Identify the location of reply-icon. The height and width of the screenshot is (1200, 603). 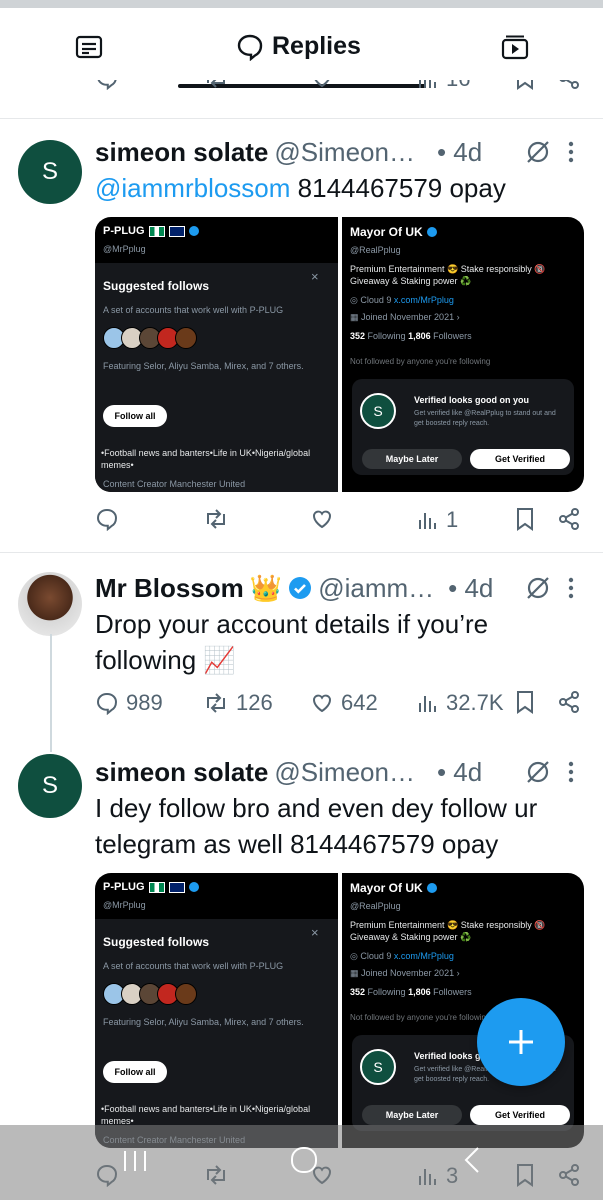
(107, 85).